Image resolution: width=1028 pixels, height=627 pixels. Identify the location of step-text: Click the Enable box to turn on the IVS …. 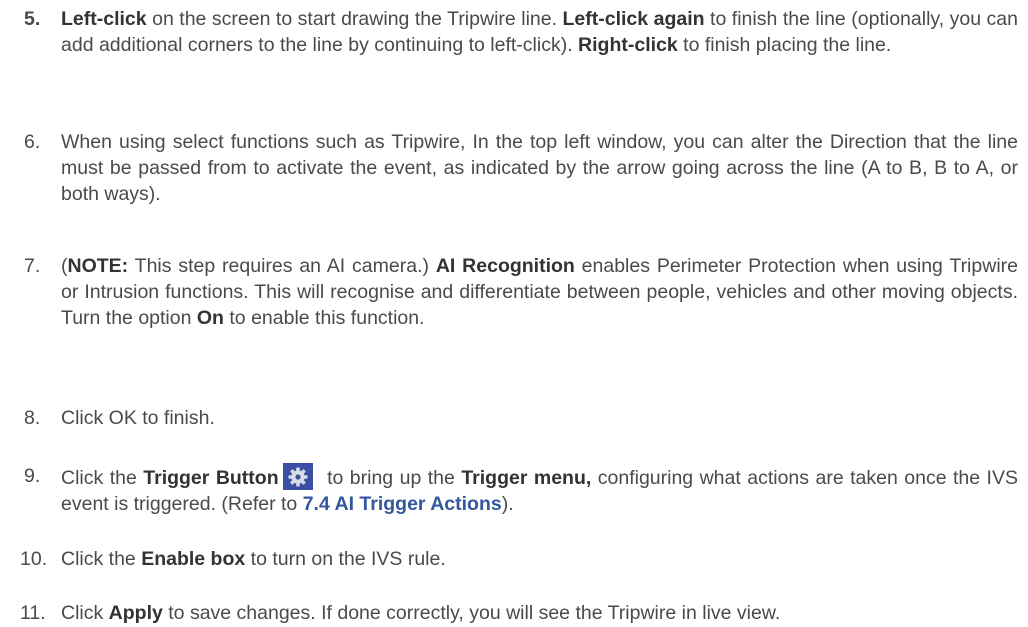
(519, 559).